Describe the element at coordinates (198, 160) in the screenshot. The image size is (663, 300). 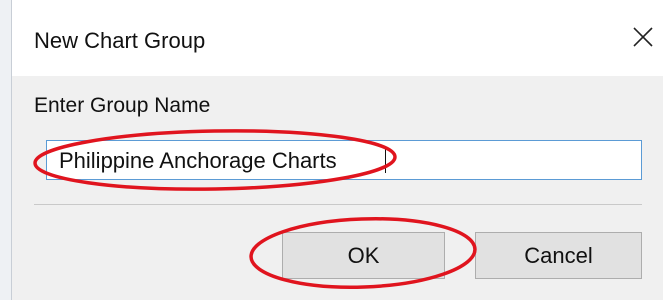
I see `group-name-value: Philippine Anchorage Charts` at that location.